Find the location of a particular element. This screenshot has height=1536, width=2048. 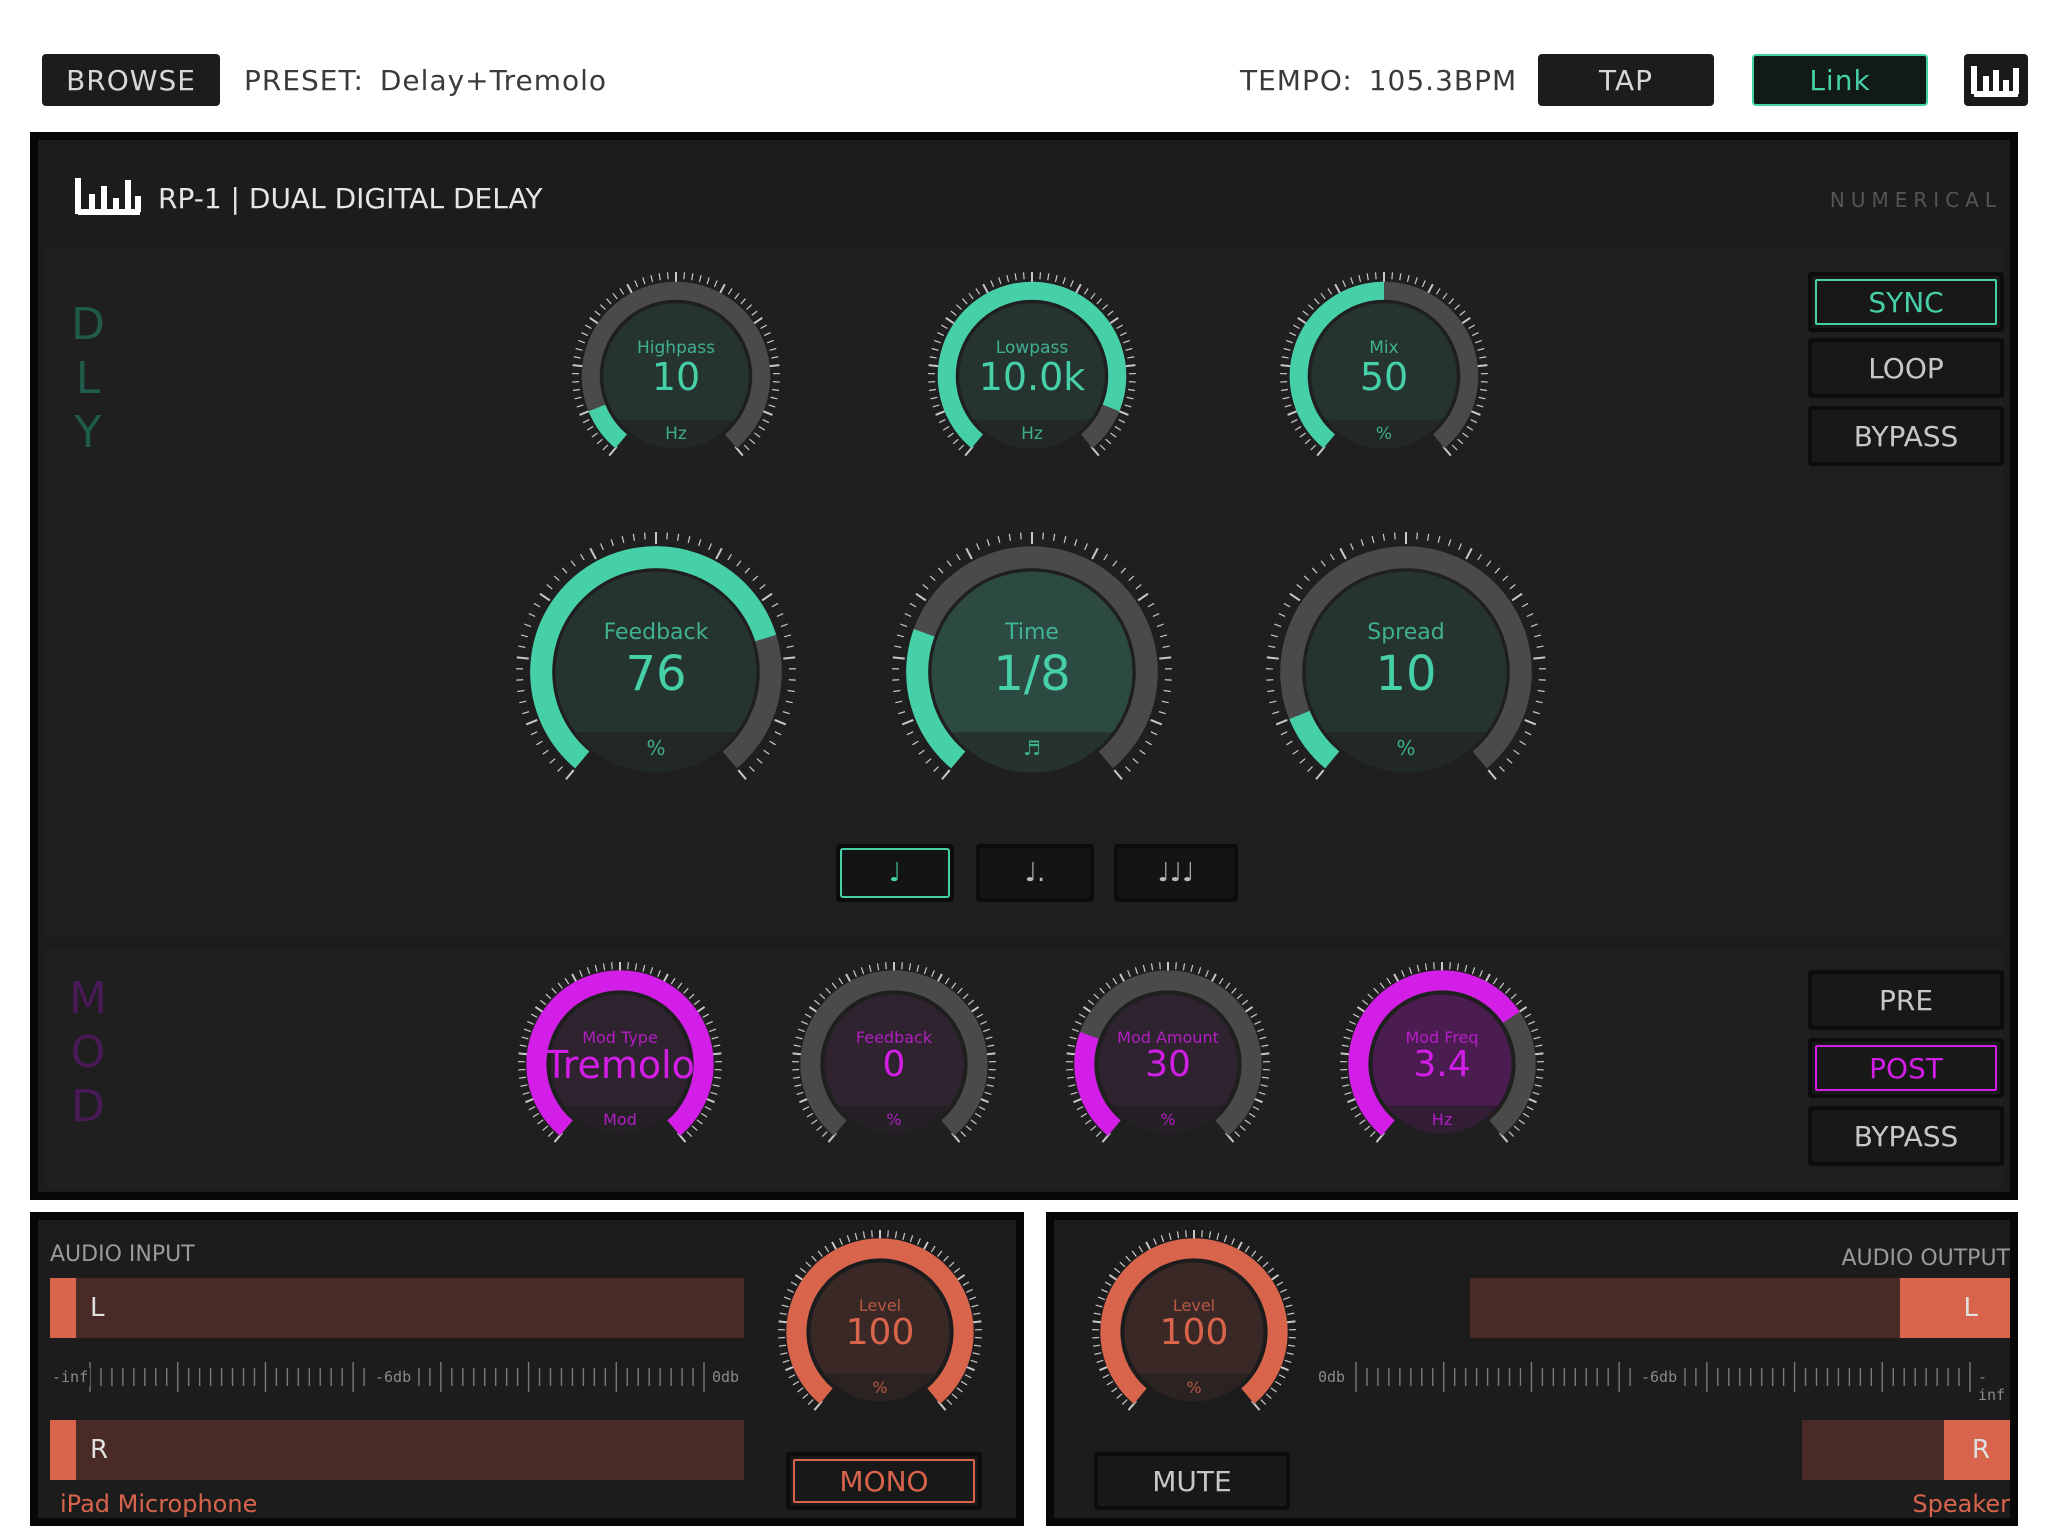

knob-value: 0 is located at coordinates (894, 1065).